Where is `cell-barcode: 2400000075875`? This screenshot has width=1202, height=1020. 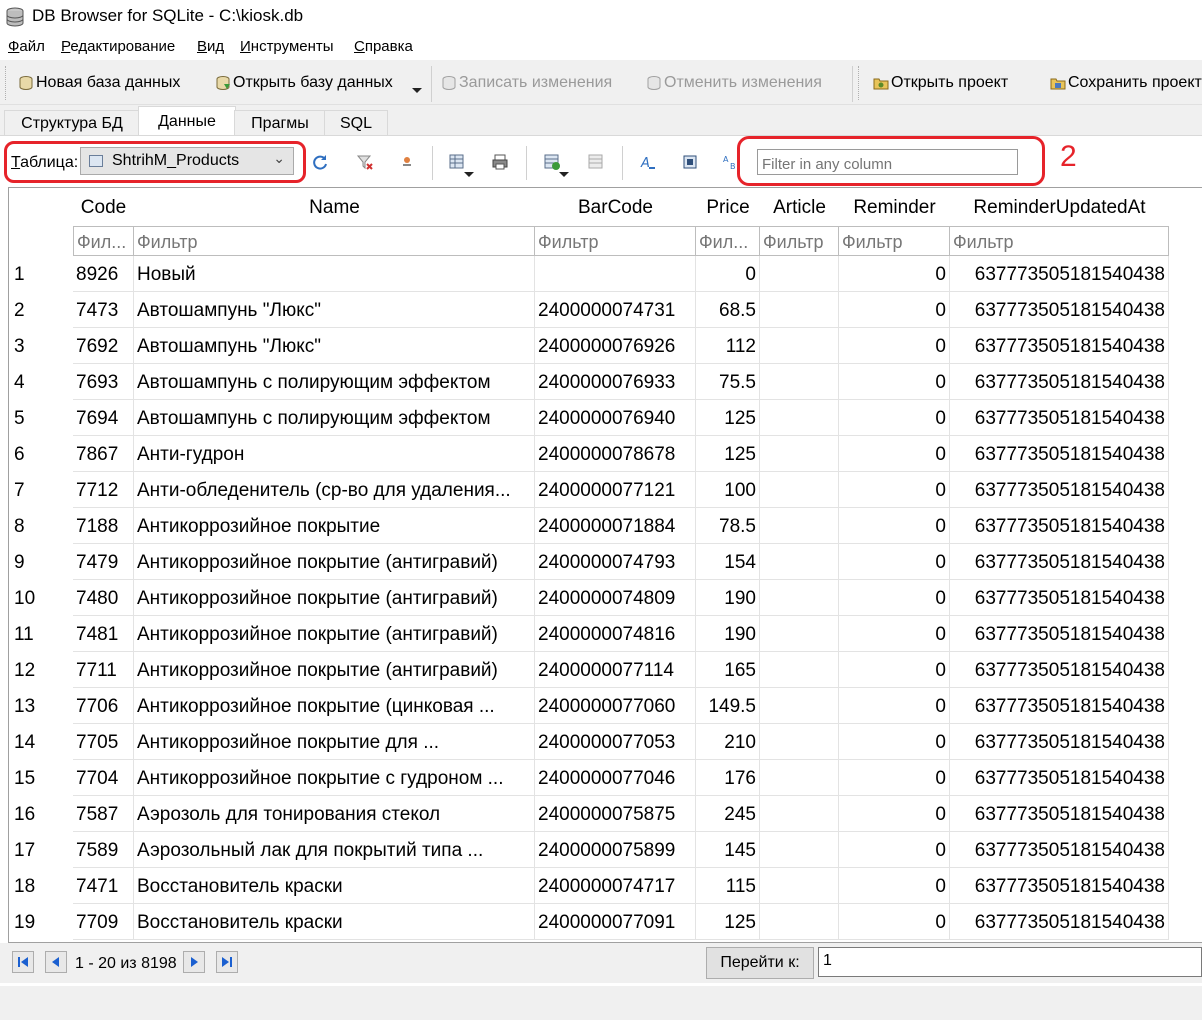
cell-barcode: 2400000075875 is located at coordinates (615, 814).